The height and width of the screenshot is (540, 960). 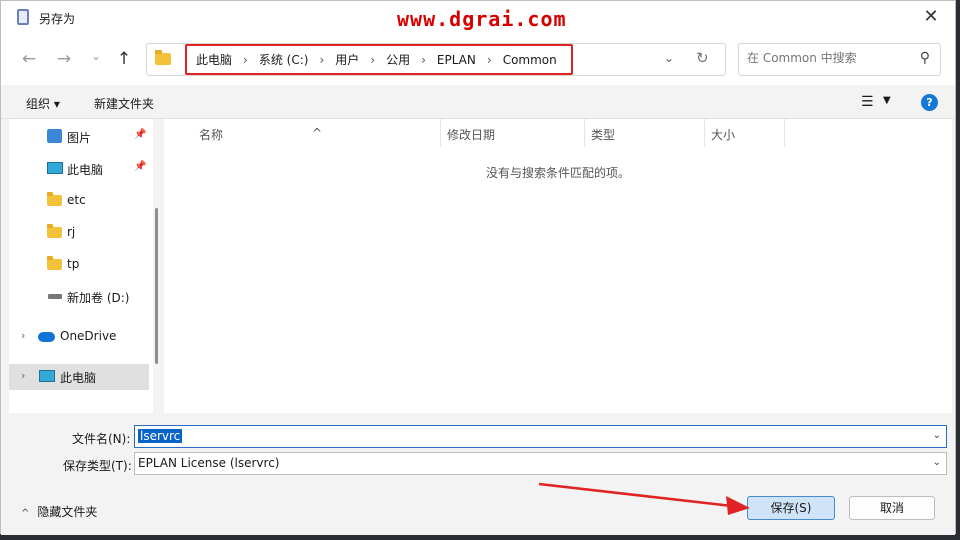 What do you see at coordinates (317, 133) in the screenshot?
I see `sort-ascending-icon: ^` at bounding box center [317, 133].